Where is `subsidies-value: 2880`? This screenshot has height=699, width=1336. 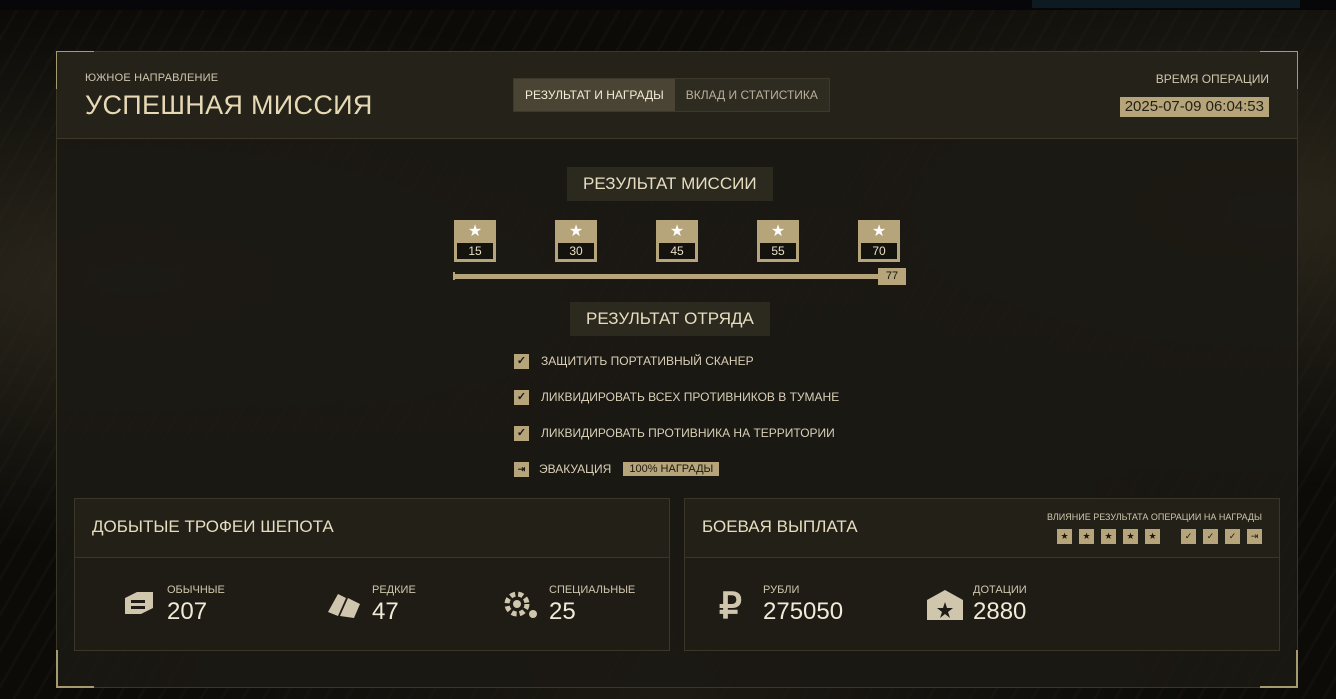 subsidies-value: 2880 is located at coordinates (1000, 611).